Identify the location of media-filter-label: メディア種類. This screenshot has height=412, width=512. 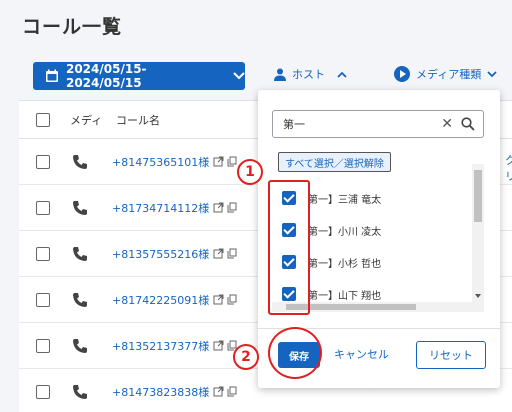
(449, 74).